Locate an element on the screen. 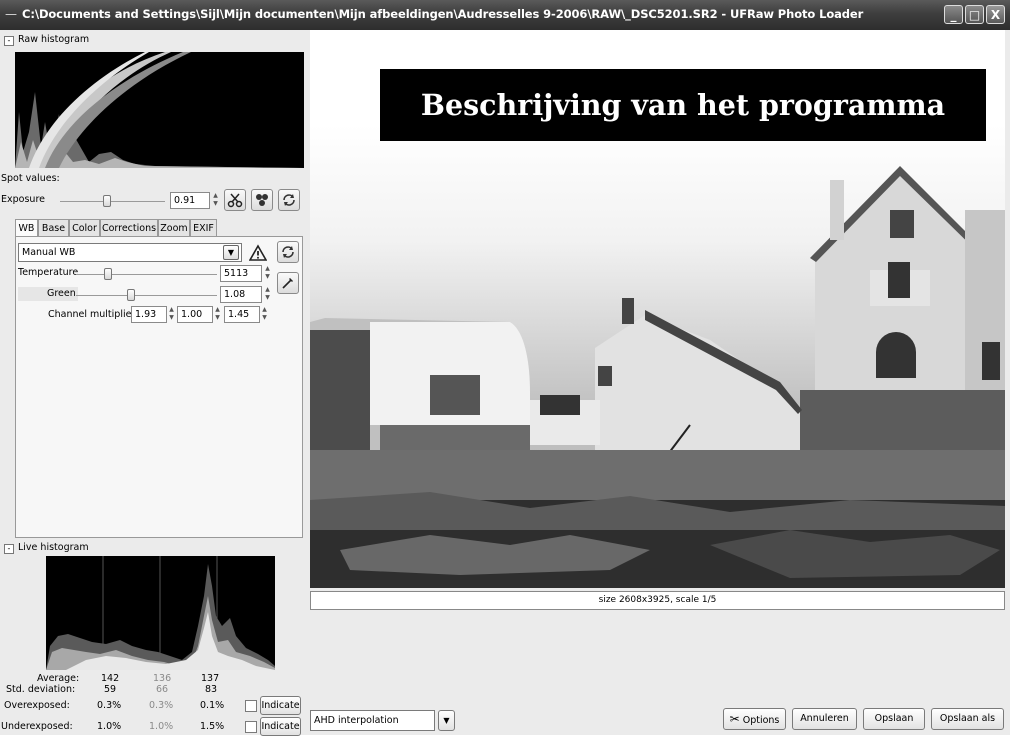 This screenshot has height=736, width=1010. tab-zoom: Zoom is located at coordinates (174, 228).